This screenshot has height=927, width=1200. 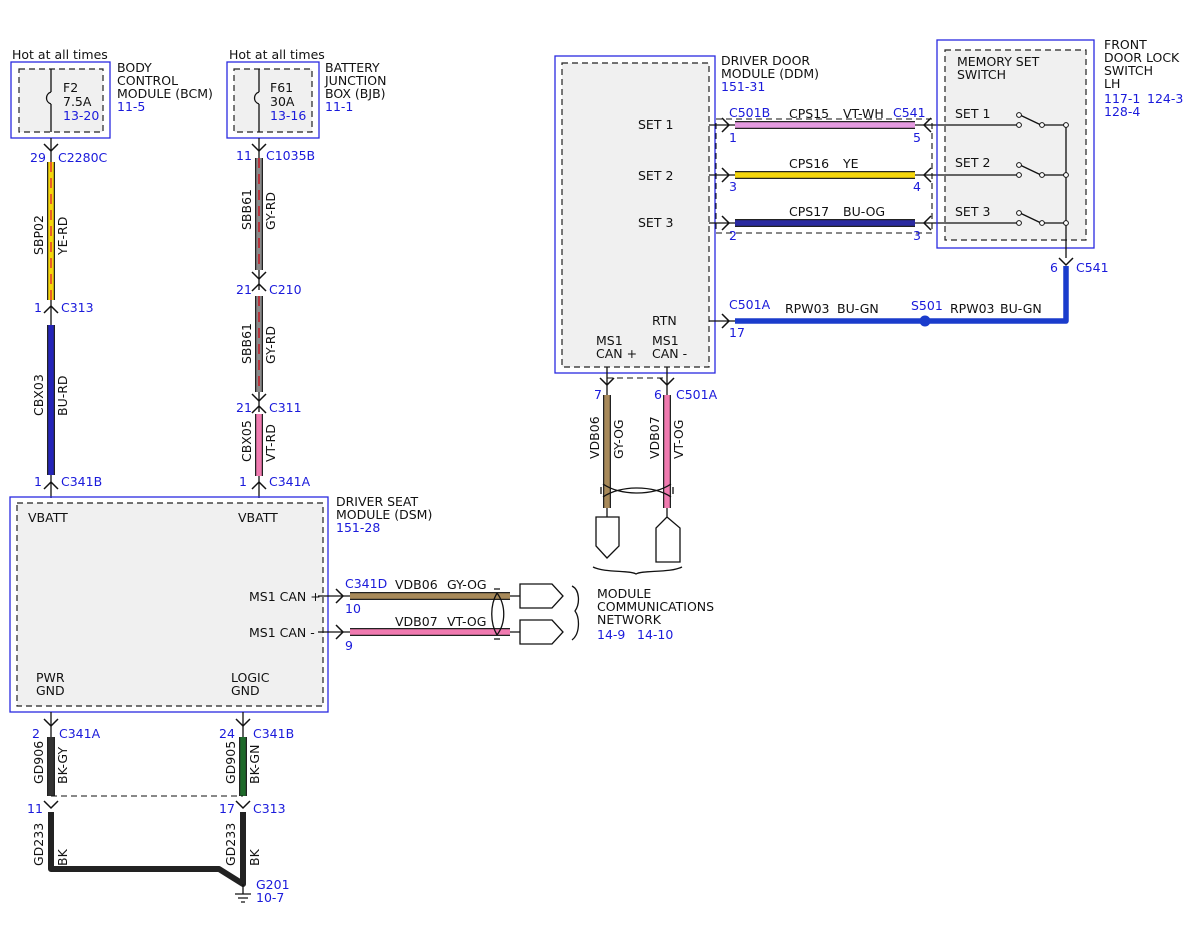 I want to click on ddm-network-arrow-plus, so click(x=607, y=533).